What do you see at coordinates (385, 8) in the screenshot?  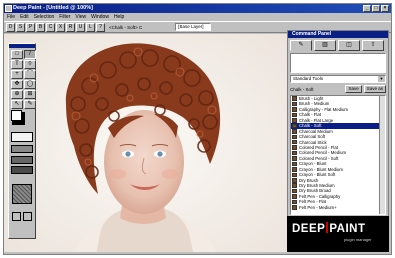 I see `close-button: ×` at bounding box center [385, 8].